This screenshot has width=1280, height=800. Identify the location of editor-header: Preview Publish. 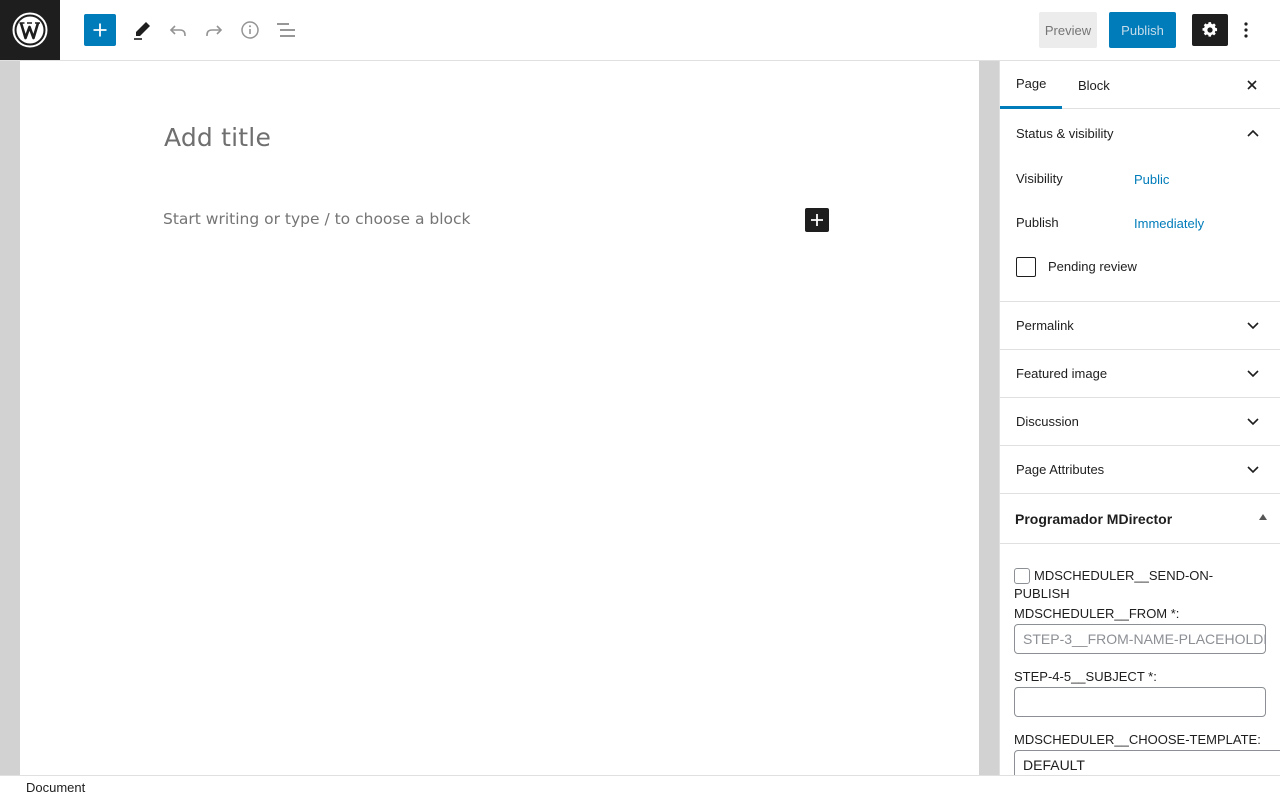
(640, 30).